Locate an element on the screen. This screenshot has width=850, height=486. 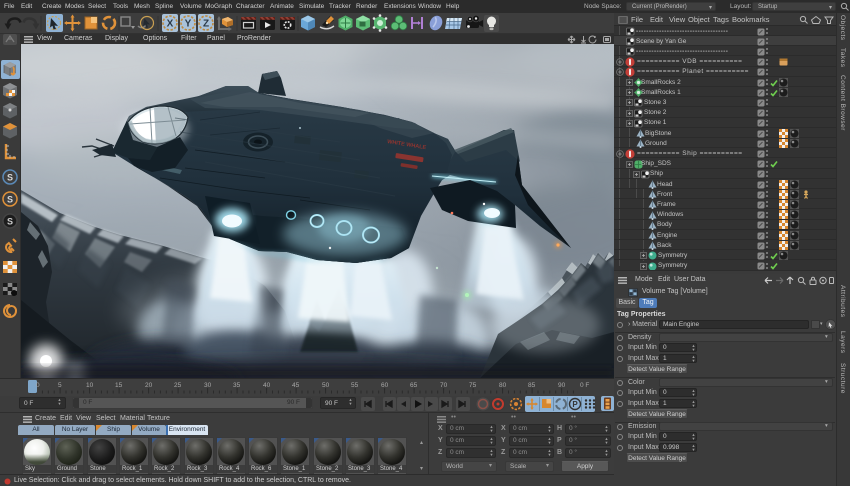
svg-text: P is located at coordinates (575, 404).